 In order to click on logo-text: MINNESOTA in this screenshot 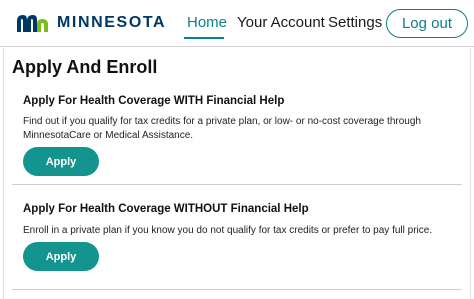, I will do `click(112, 22)`.